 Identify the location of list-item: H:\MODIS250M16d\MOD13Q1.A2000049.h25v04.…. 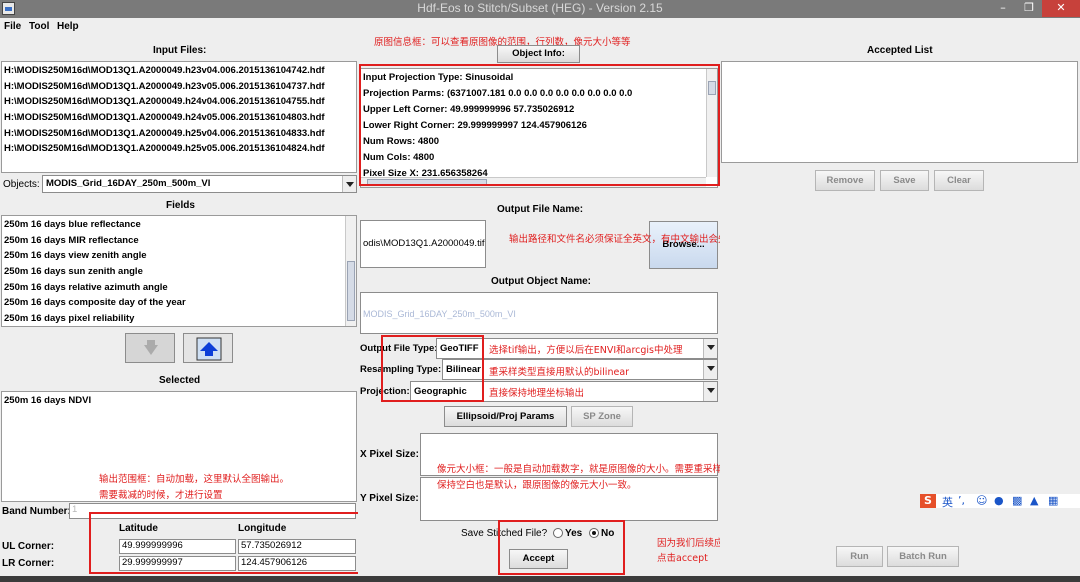
(179, 134).